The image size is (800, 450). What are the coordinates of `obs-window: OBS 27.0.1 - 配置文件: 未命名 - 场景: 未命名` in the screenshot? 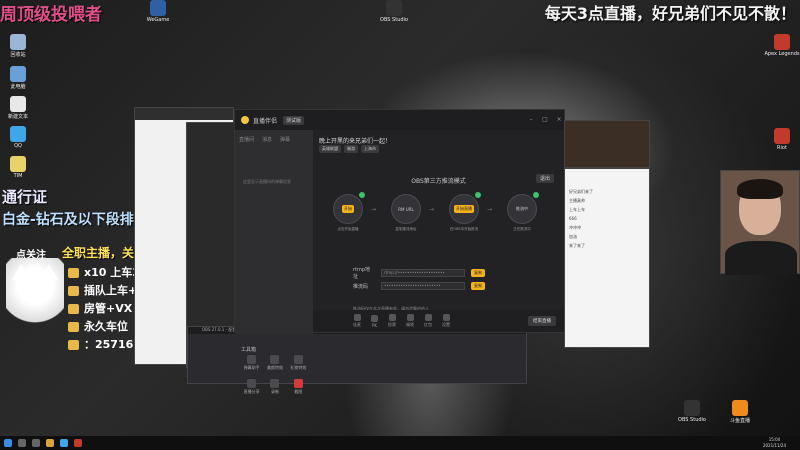 It's located at (357, 355).